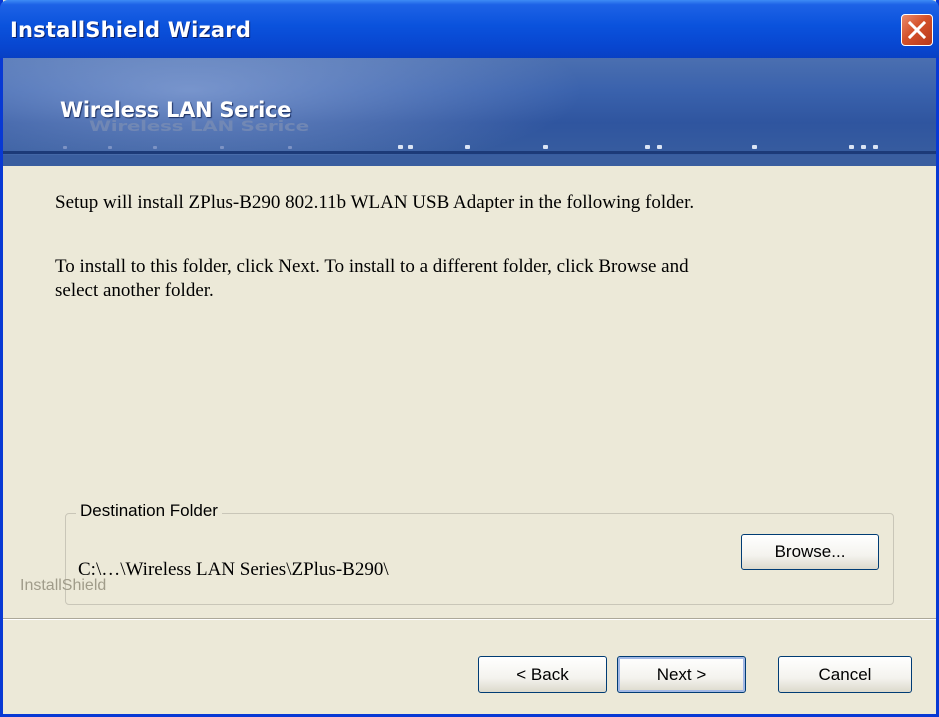  What do you see at coordinates (149, 511) in the screenshot?
I see `destination-folder-label: Destination Folder` at bounding box center [149, 511].